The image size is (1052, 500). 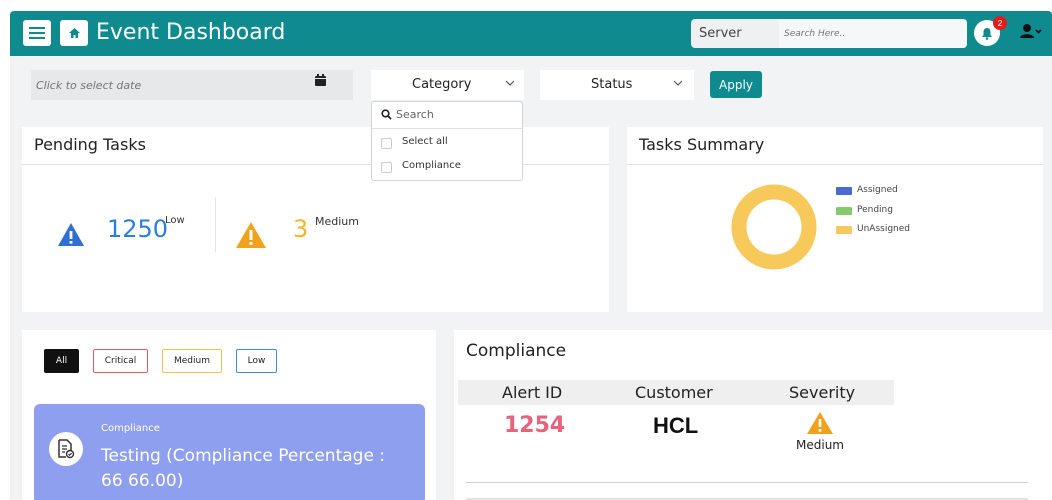 I want to click on warning-low-icon, so click(x=71, y=234).